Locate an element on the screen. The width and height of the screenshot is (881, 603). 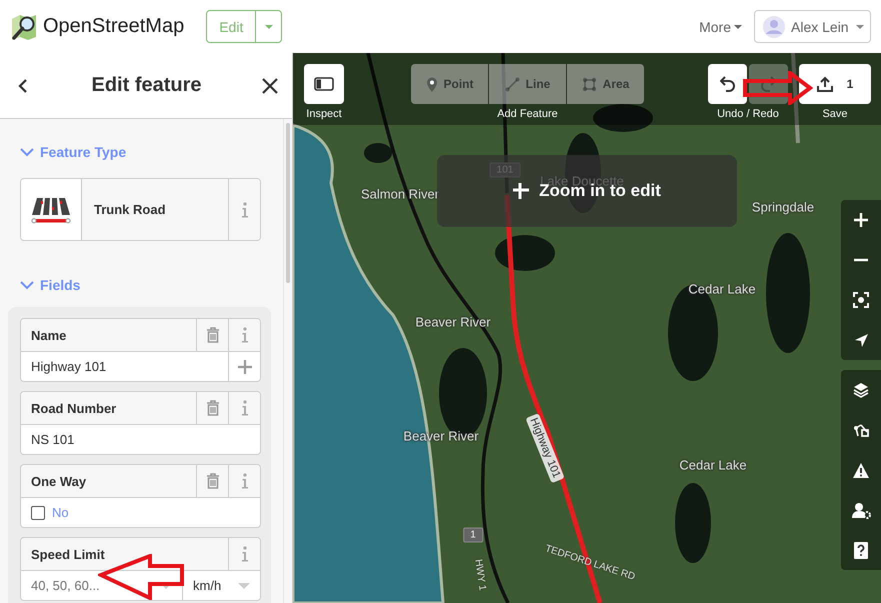
save-button: 1 is located at coordinates (835, 84).